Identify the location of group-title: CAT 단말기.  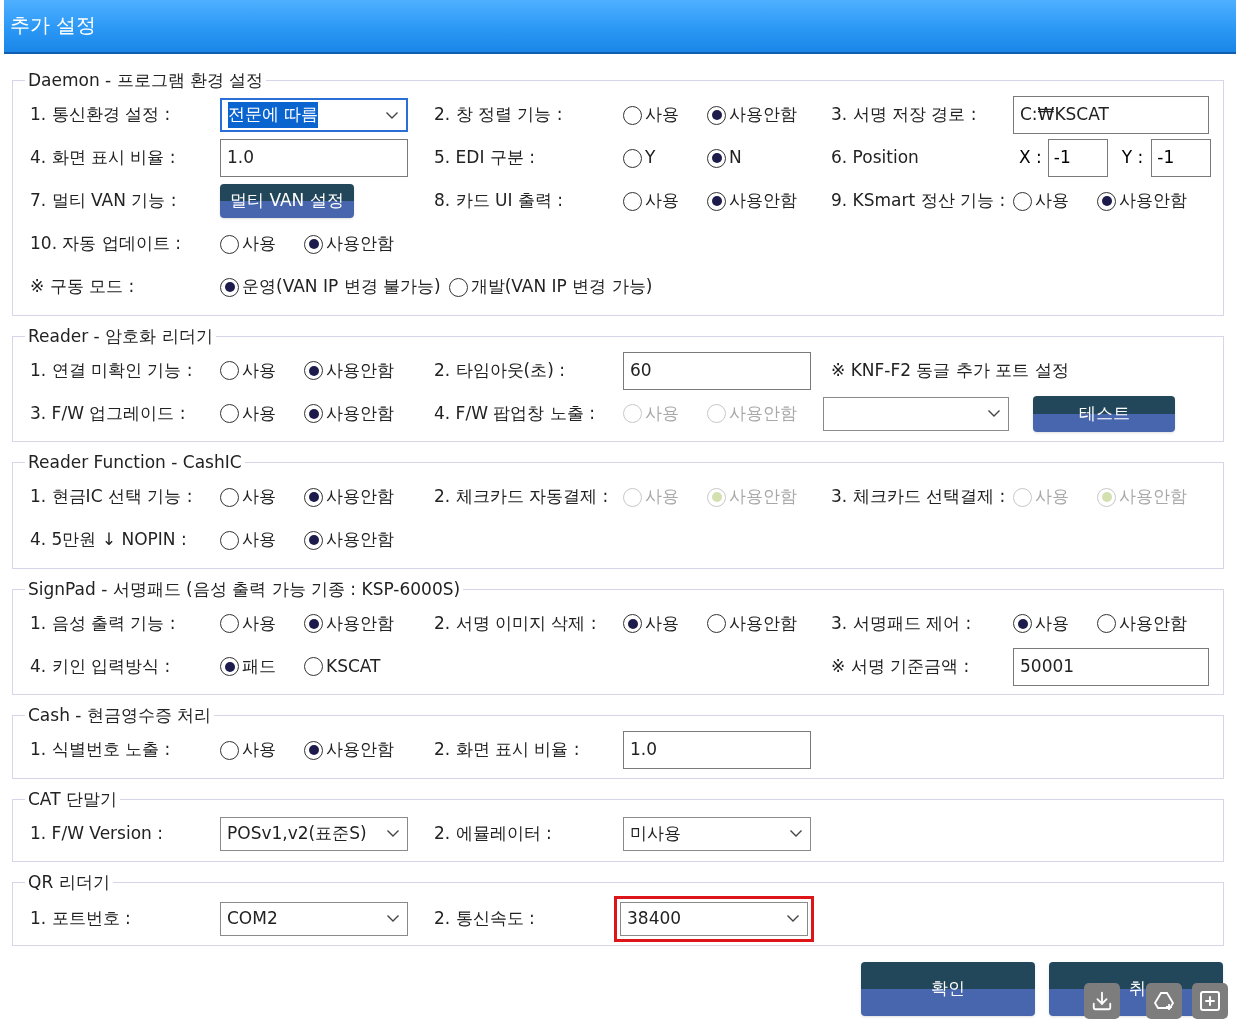
(72, 799).